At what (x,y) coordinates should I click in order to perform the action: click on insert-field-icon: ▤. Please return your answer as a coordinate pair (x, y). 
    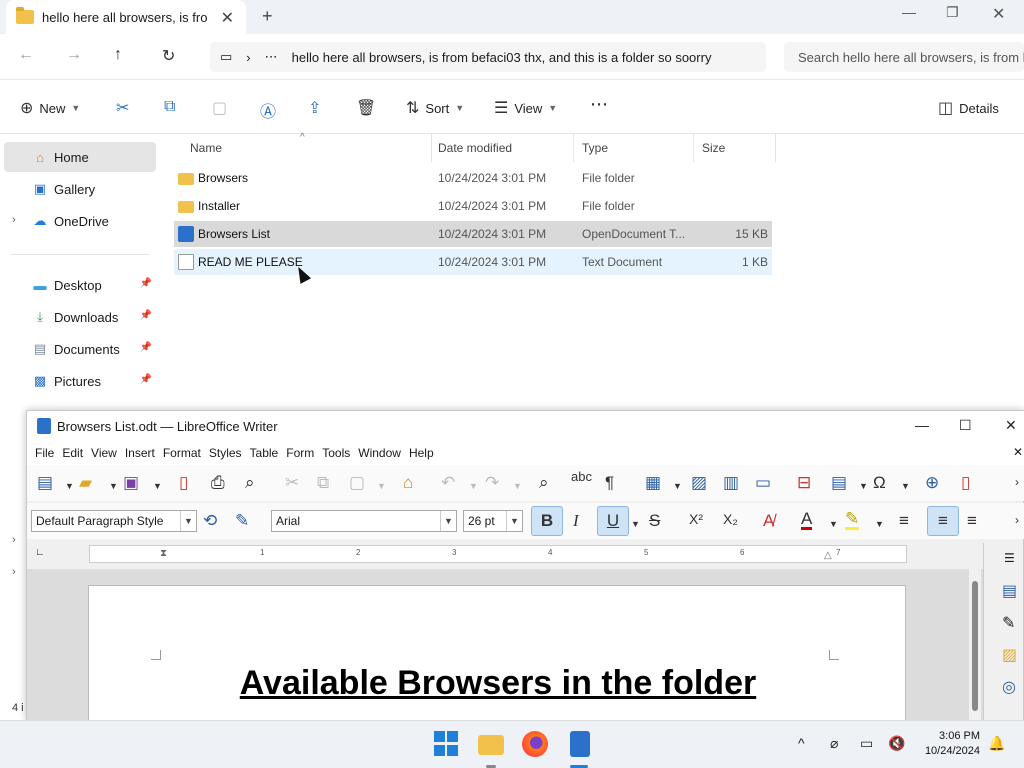
    Looking at the image, I should click on (839, 483).